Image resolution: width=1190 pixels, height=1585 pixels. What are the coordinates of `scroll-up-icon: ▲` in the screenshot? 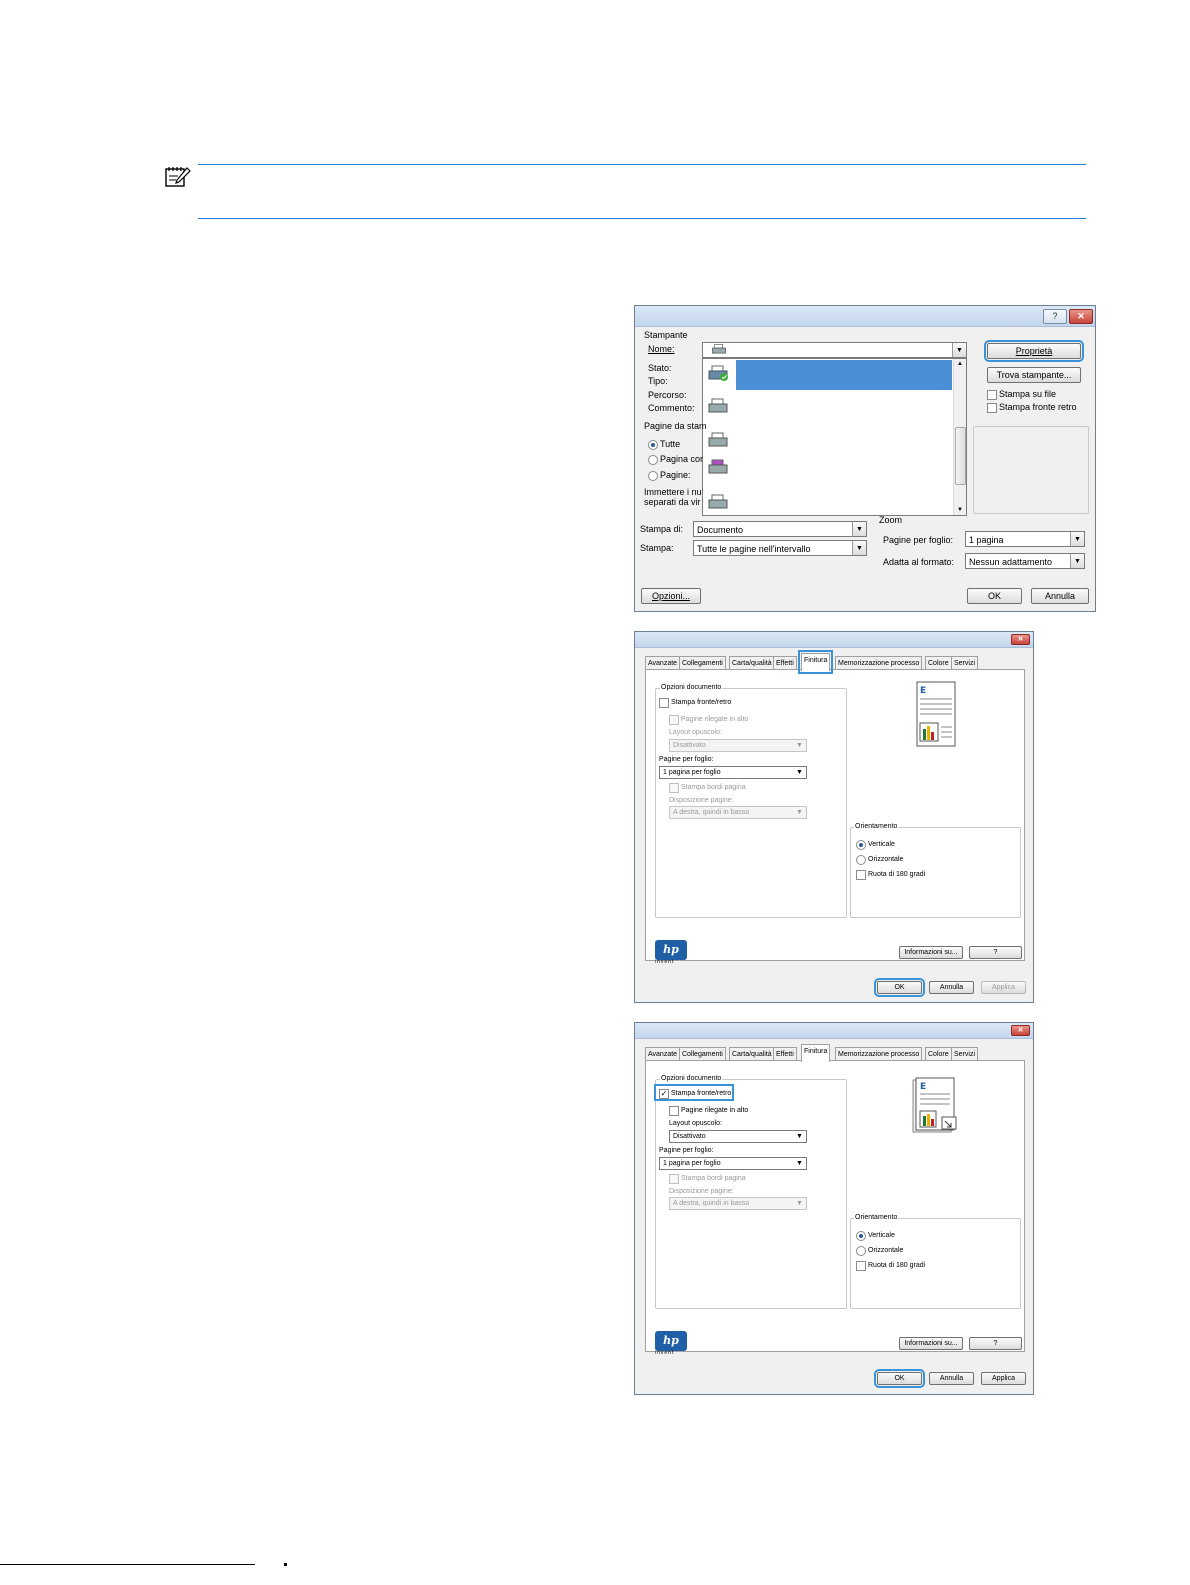 It's located at (960, 364).